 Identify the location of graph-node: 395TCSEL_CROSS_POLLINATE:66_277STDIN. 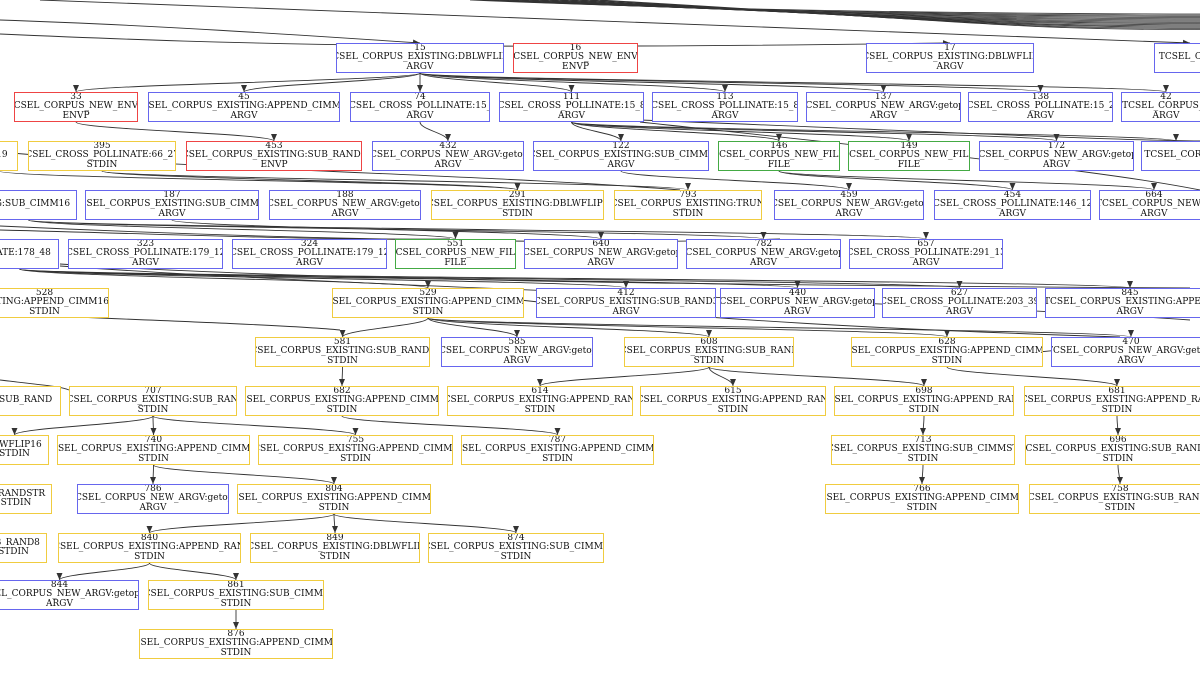
(102, 156).